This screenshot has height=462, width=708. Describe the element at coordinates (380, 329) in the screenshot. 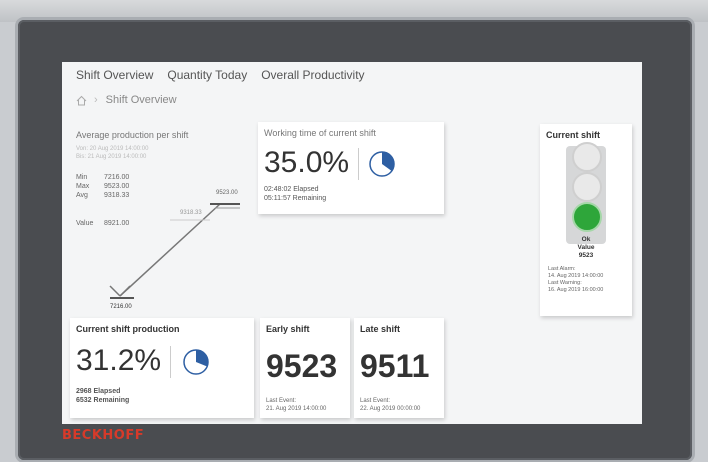

I see `late-title: Late shift` at that location.